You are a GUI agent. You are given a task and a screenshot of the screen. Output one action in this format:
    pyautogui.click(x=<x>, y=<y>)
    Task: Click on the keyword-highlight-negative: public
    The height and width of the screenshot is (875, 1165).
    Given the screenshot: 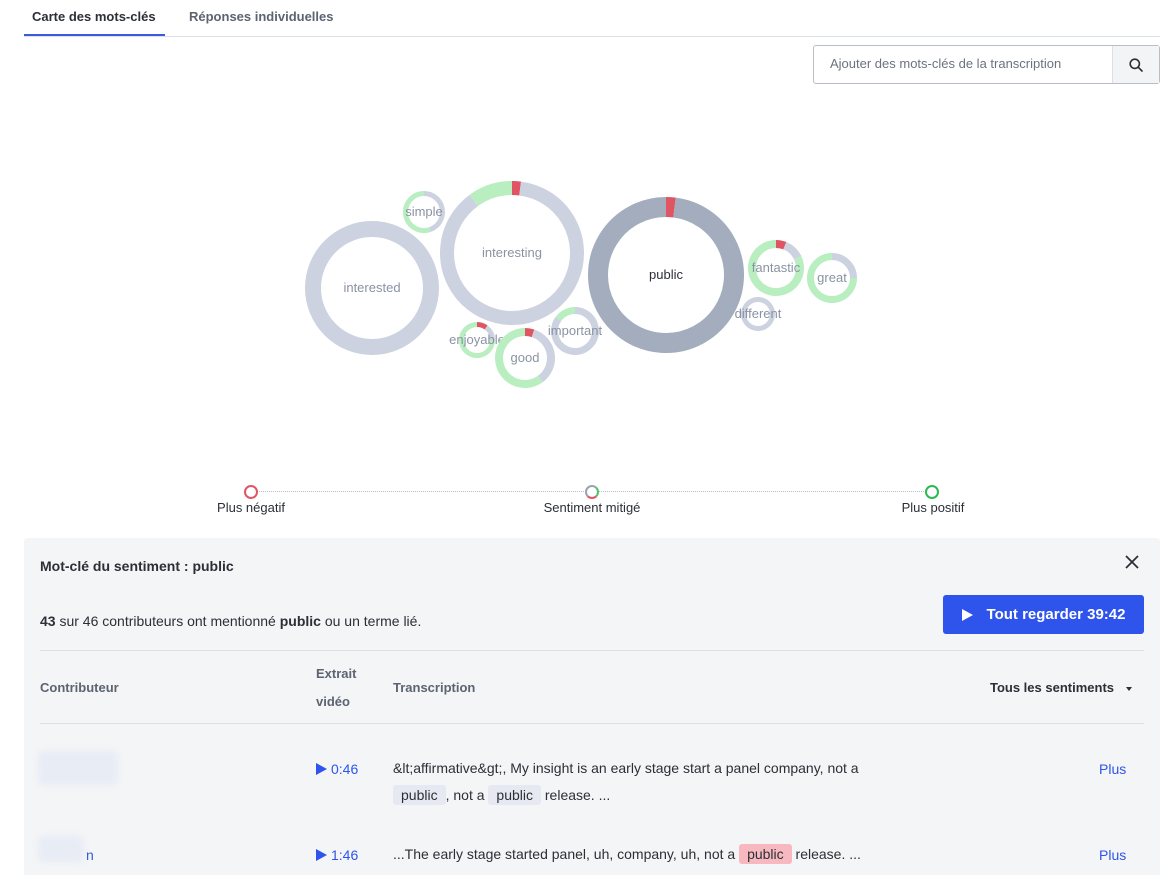 What is the action you would take?
    pyautogui.click(x=765, y=854)
    